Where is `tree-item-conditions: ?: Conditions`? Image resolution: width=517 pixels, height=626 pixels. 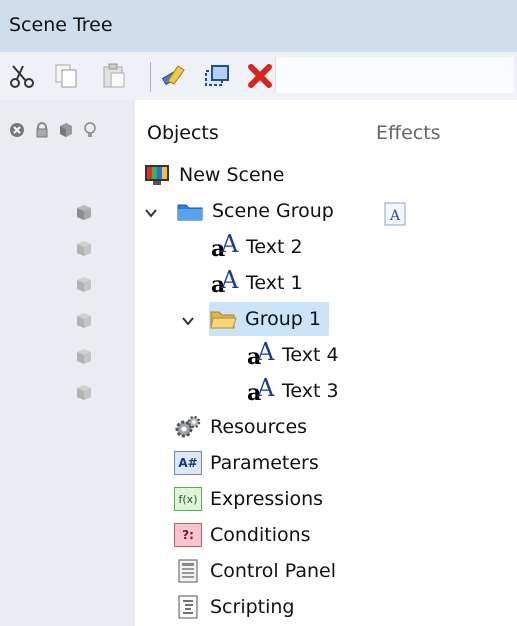 tree-item-conditions: ?: Conditions is located at coordinates (242, 535).